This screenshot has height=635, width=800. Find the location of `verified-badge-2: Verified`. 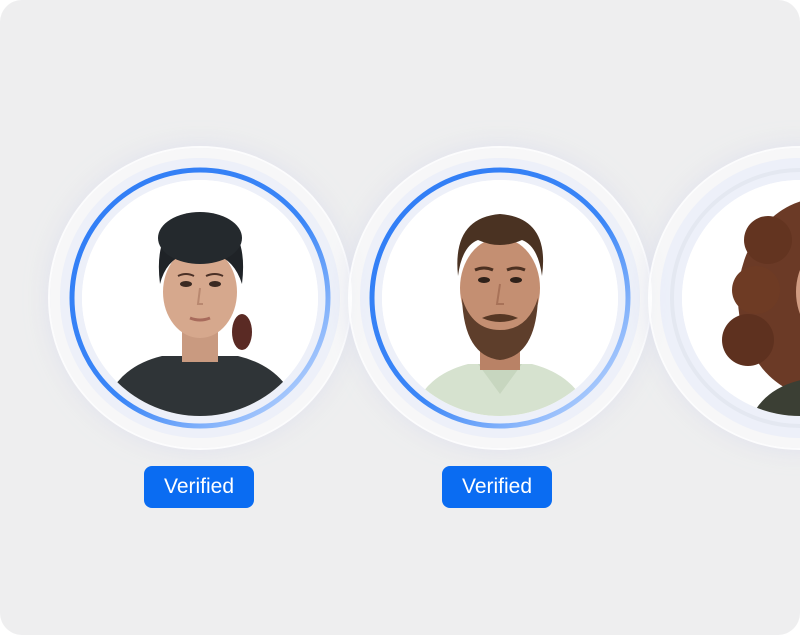

verified-badge-2: Verified is located at coordinates (497, 487).